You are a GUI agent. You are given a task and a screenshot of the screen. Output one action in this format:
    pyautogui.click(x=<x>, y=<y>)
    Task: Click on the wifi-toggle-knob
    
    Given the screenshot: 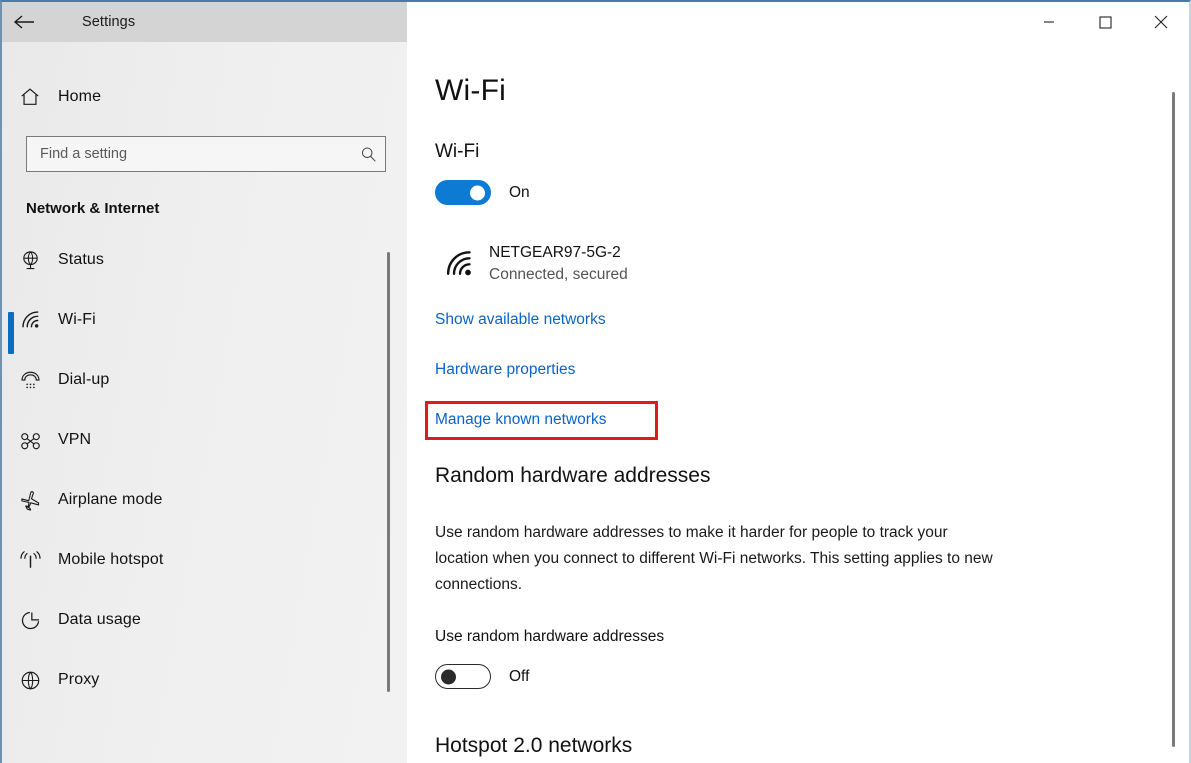 What is the action you would take?
    pyautogui.click(x=477, y=192)
    